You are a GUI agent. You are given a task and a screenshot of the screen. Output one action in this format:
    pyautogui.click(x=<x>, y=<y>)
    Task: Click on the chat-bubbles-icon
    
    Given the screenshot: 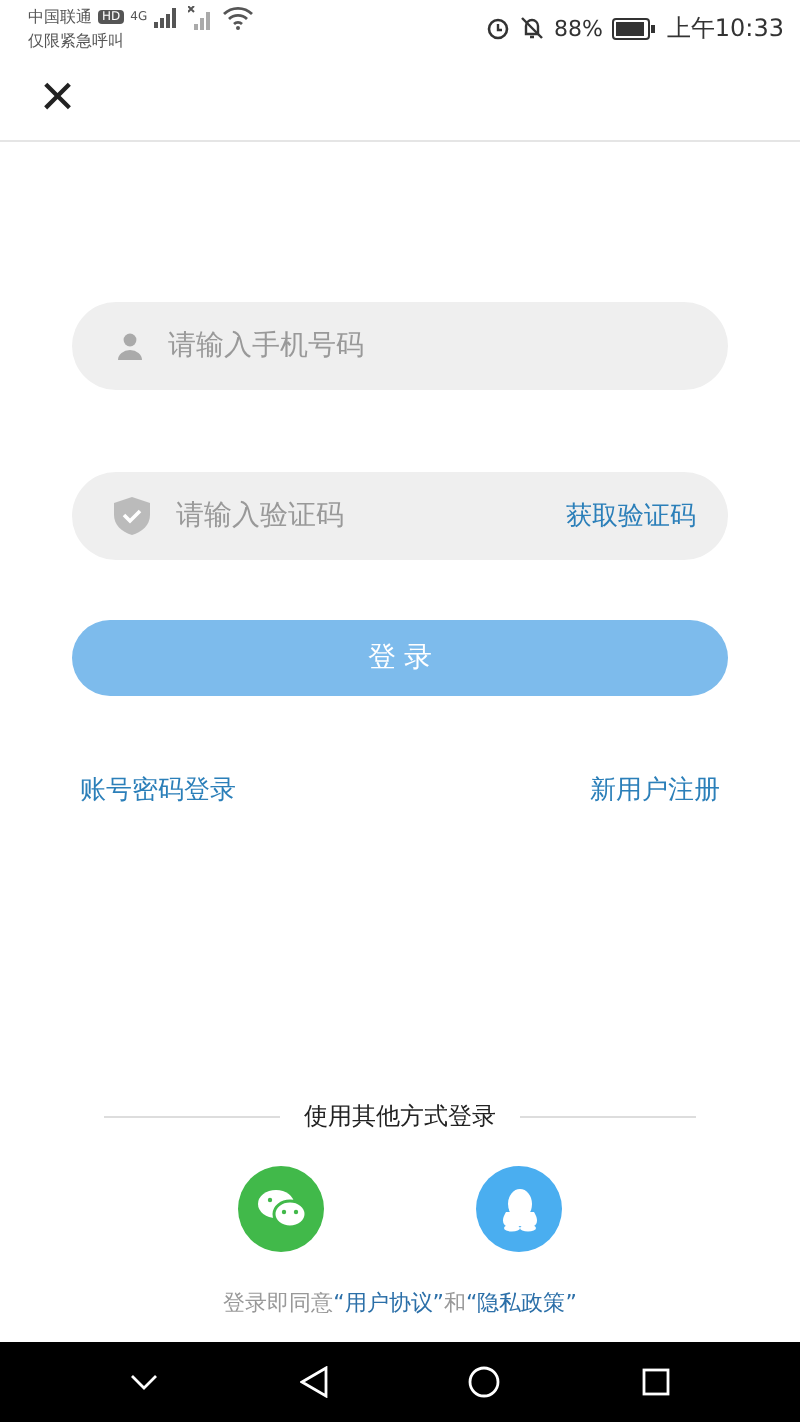 What is the action you would take?
    pyautogui.click(x=281, y=1209)
    